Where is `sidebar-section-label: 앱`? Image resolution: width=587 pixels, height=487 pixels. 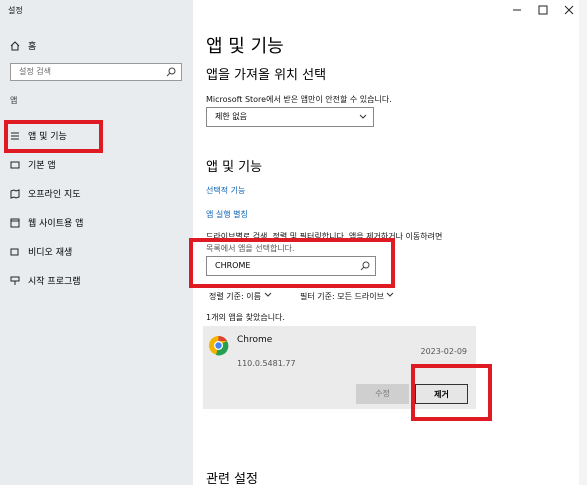
sidebar-section-label: 앱 is located at coordinates (14, 100).